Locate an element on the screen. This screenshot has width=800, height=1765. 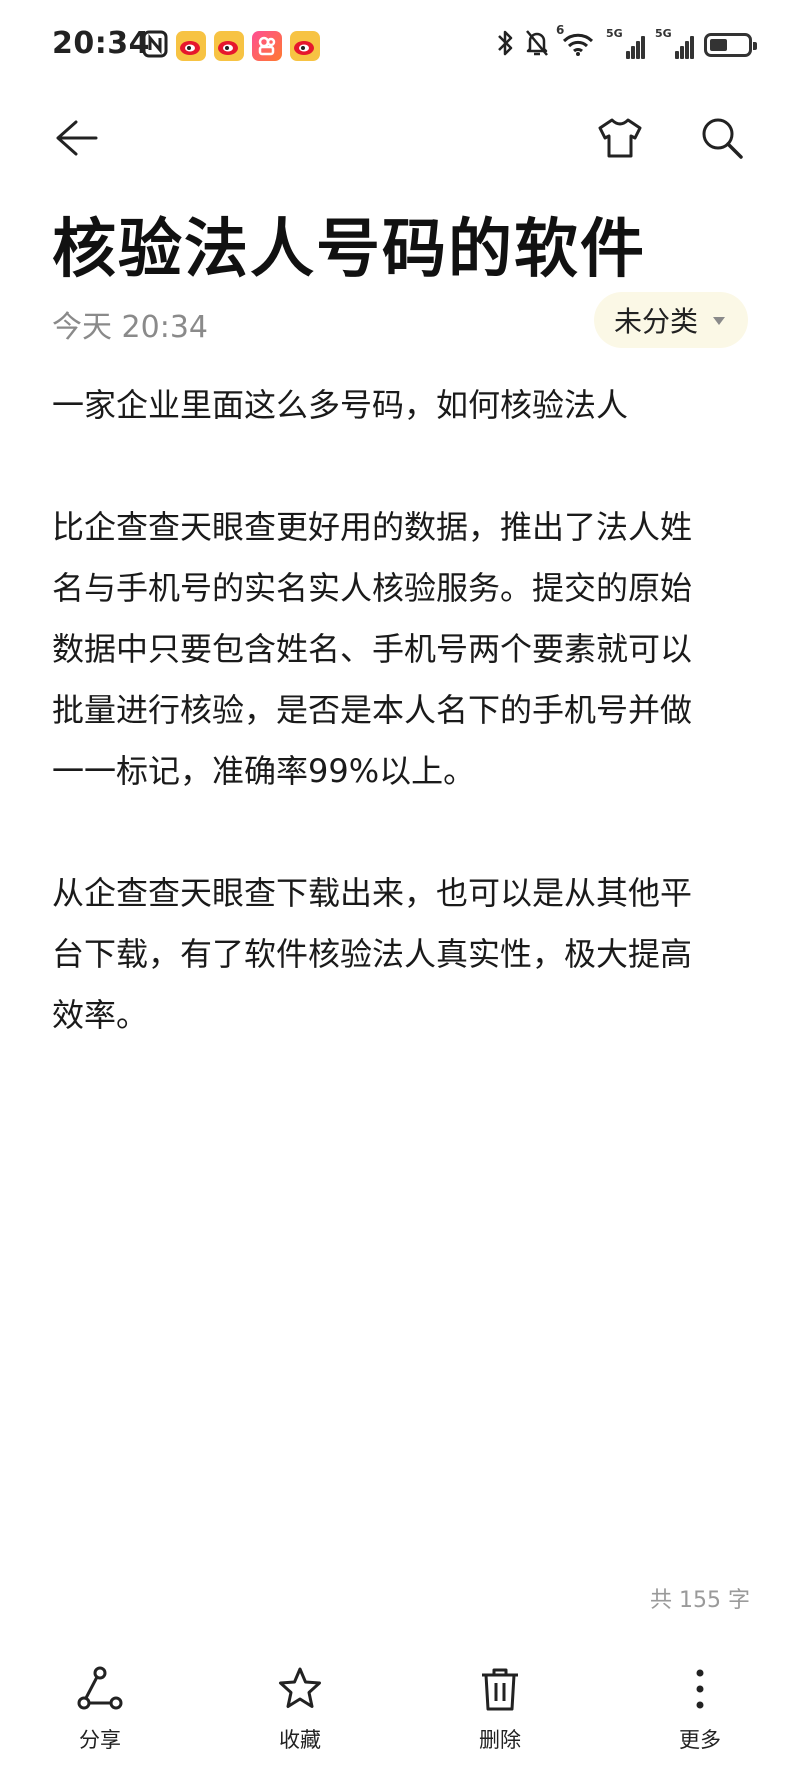
share-icon is located at coordinates (100, 1689).